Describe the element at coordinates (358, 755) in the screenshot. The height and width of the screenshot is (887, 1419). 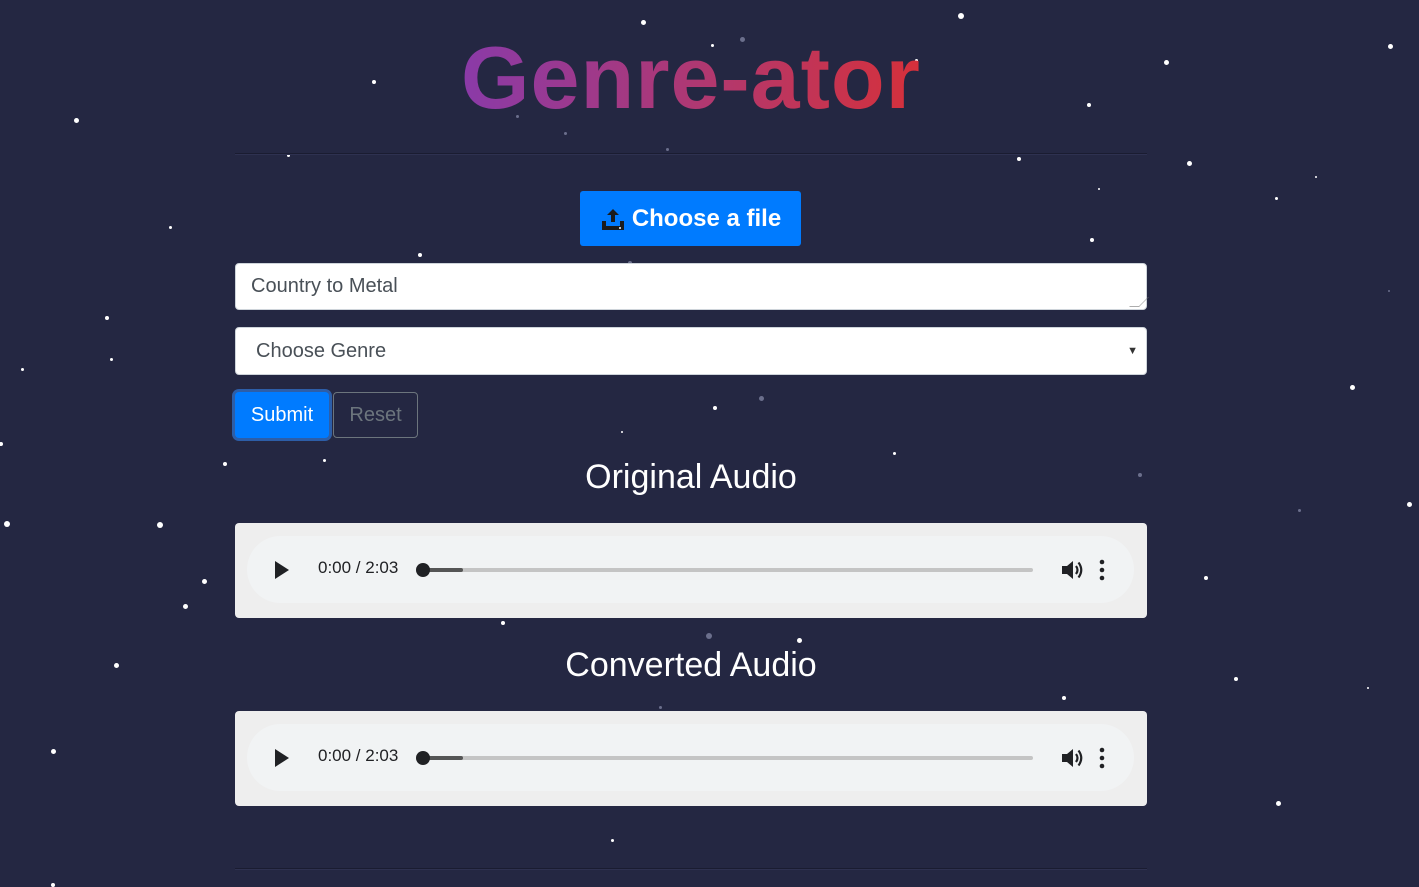
I see `converted-audio-time: 0:00 / 2:03` at that location.